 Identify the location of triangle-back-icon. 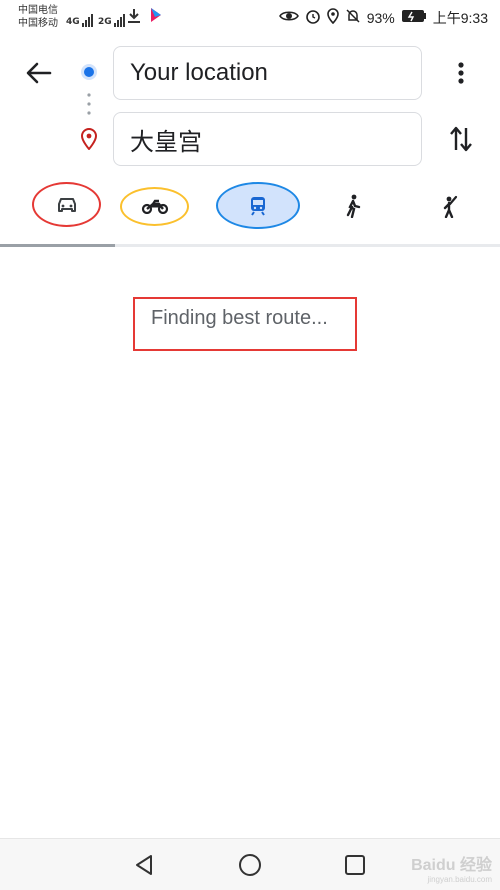
(144, 865).